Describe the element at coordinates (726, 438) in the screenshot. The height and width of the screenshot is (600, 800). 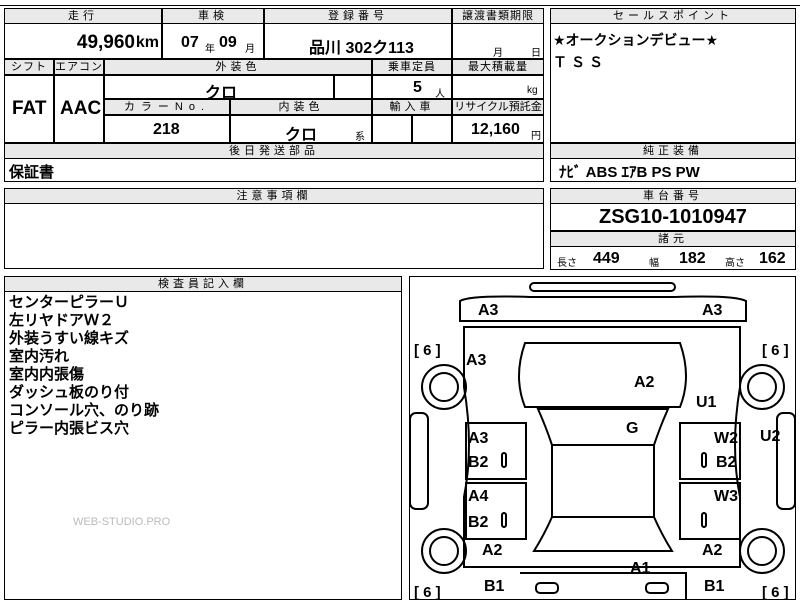
I see `code-front-door-right-a: W2` at that location.